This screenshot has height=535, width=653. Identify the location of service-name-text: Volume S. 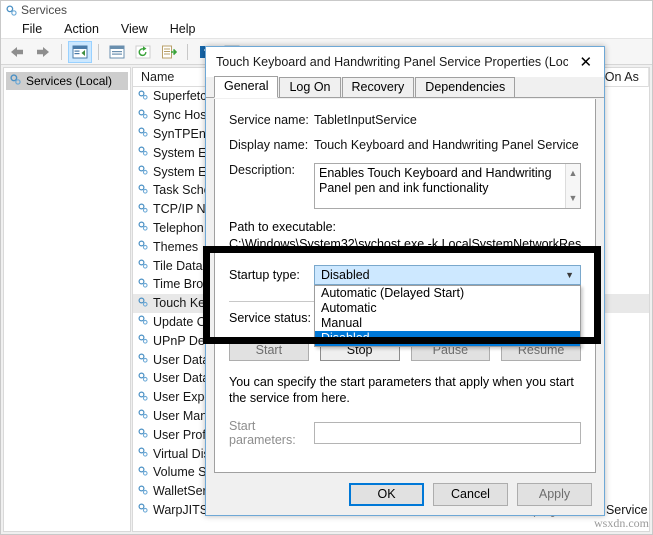
(180, 472).